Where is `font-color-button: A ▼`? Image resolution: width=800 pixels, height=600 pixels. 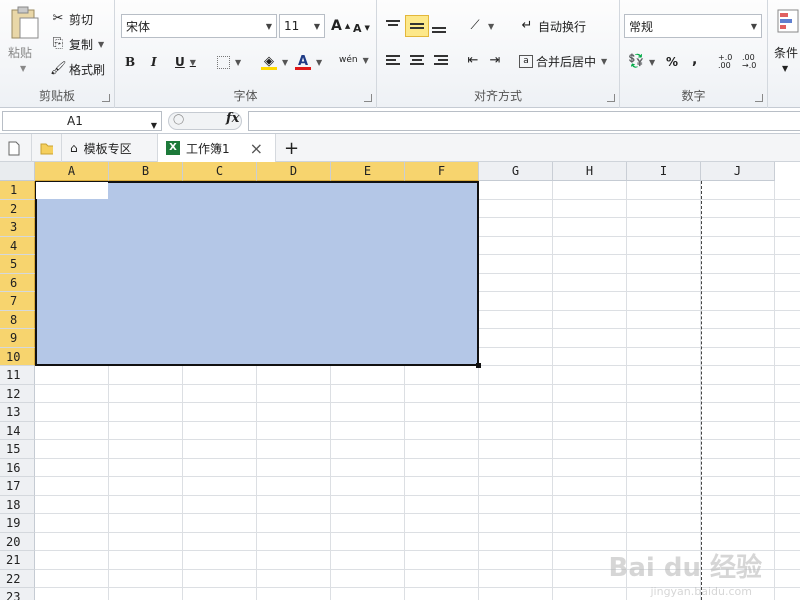 font-color-button: A ▼ is located at coordinates (308, 62).